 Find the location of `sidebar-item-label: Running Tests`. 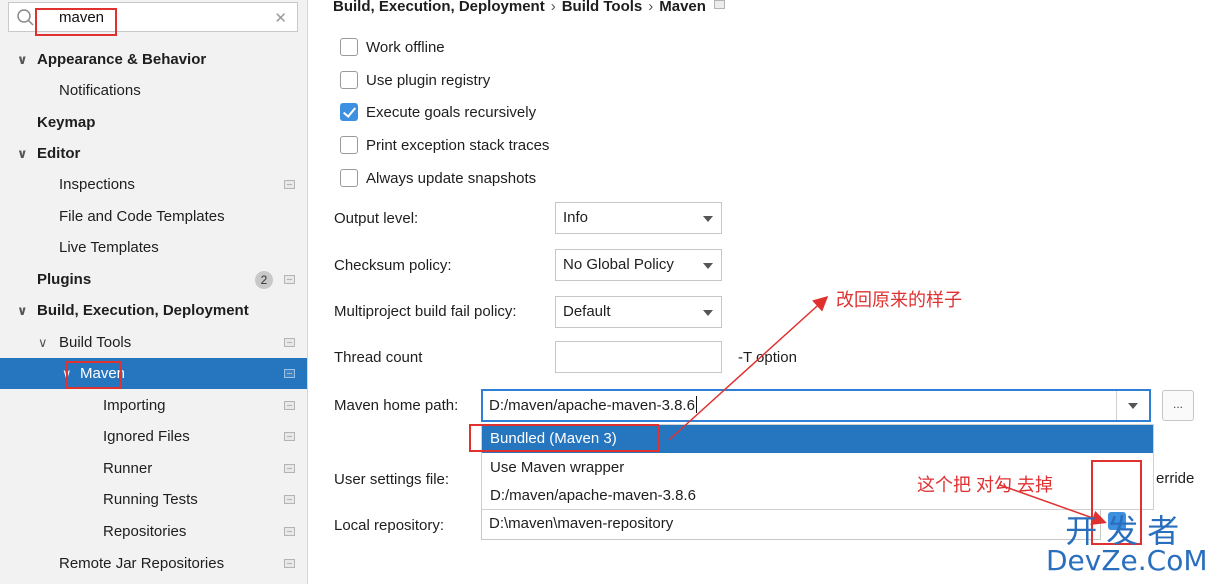

sidebar-item-label: Running Tests is located at coordinates (150, 499).